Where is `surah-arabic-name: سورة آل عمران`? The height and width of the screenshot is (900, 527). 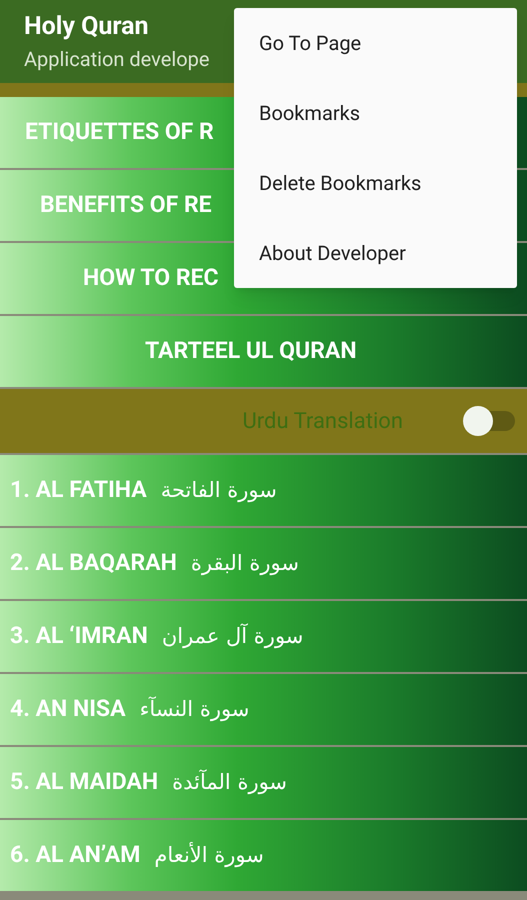
surah-arabic-name: سورة آل عمران is located at coordinates (233, 636).